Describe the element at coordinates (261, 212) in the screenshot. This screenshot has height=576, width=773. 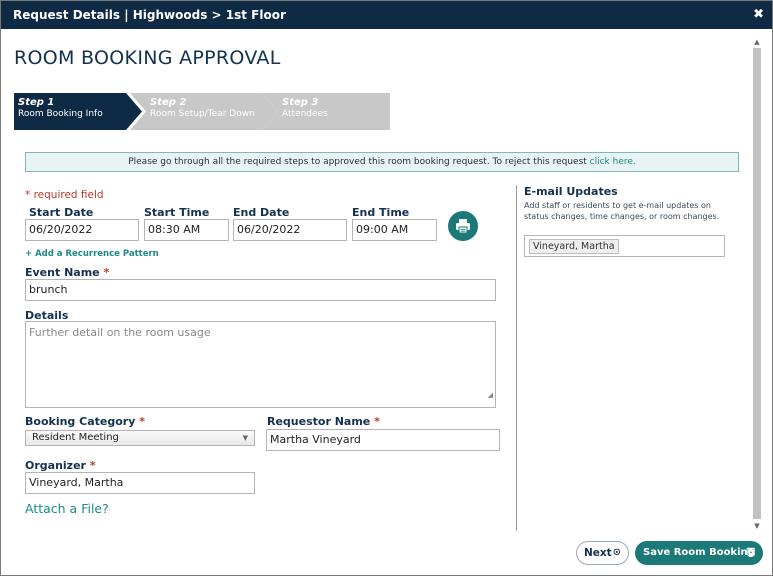
I see `end-date-label: End Date` at that location.